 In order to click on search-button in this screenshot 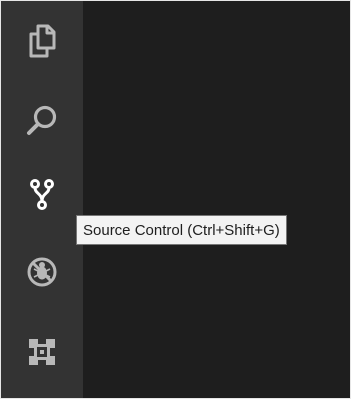, I will do `click(42, 121)`.